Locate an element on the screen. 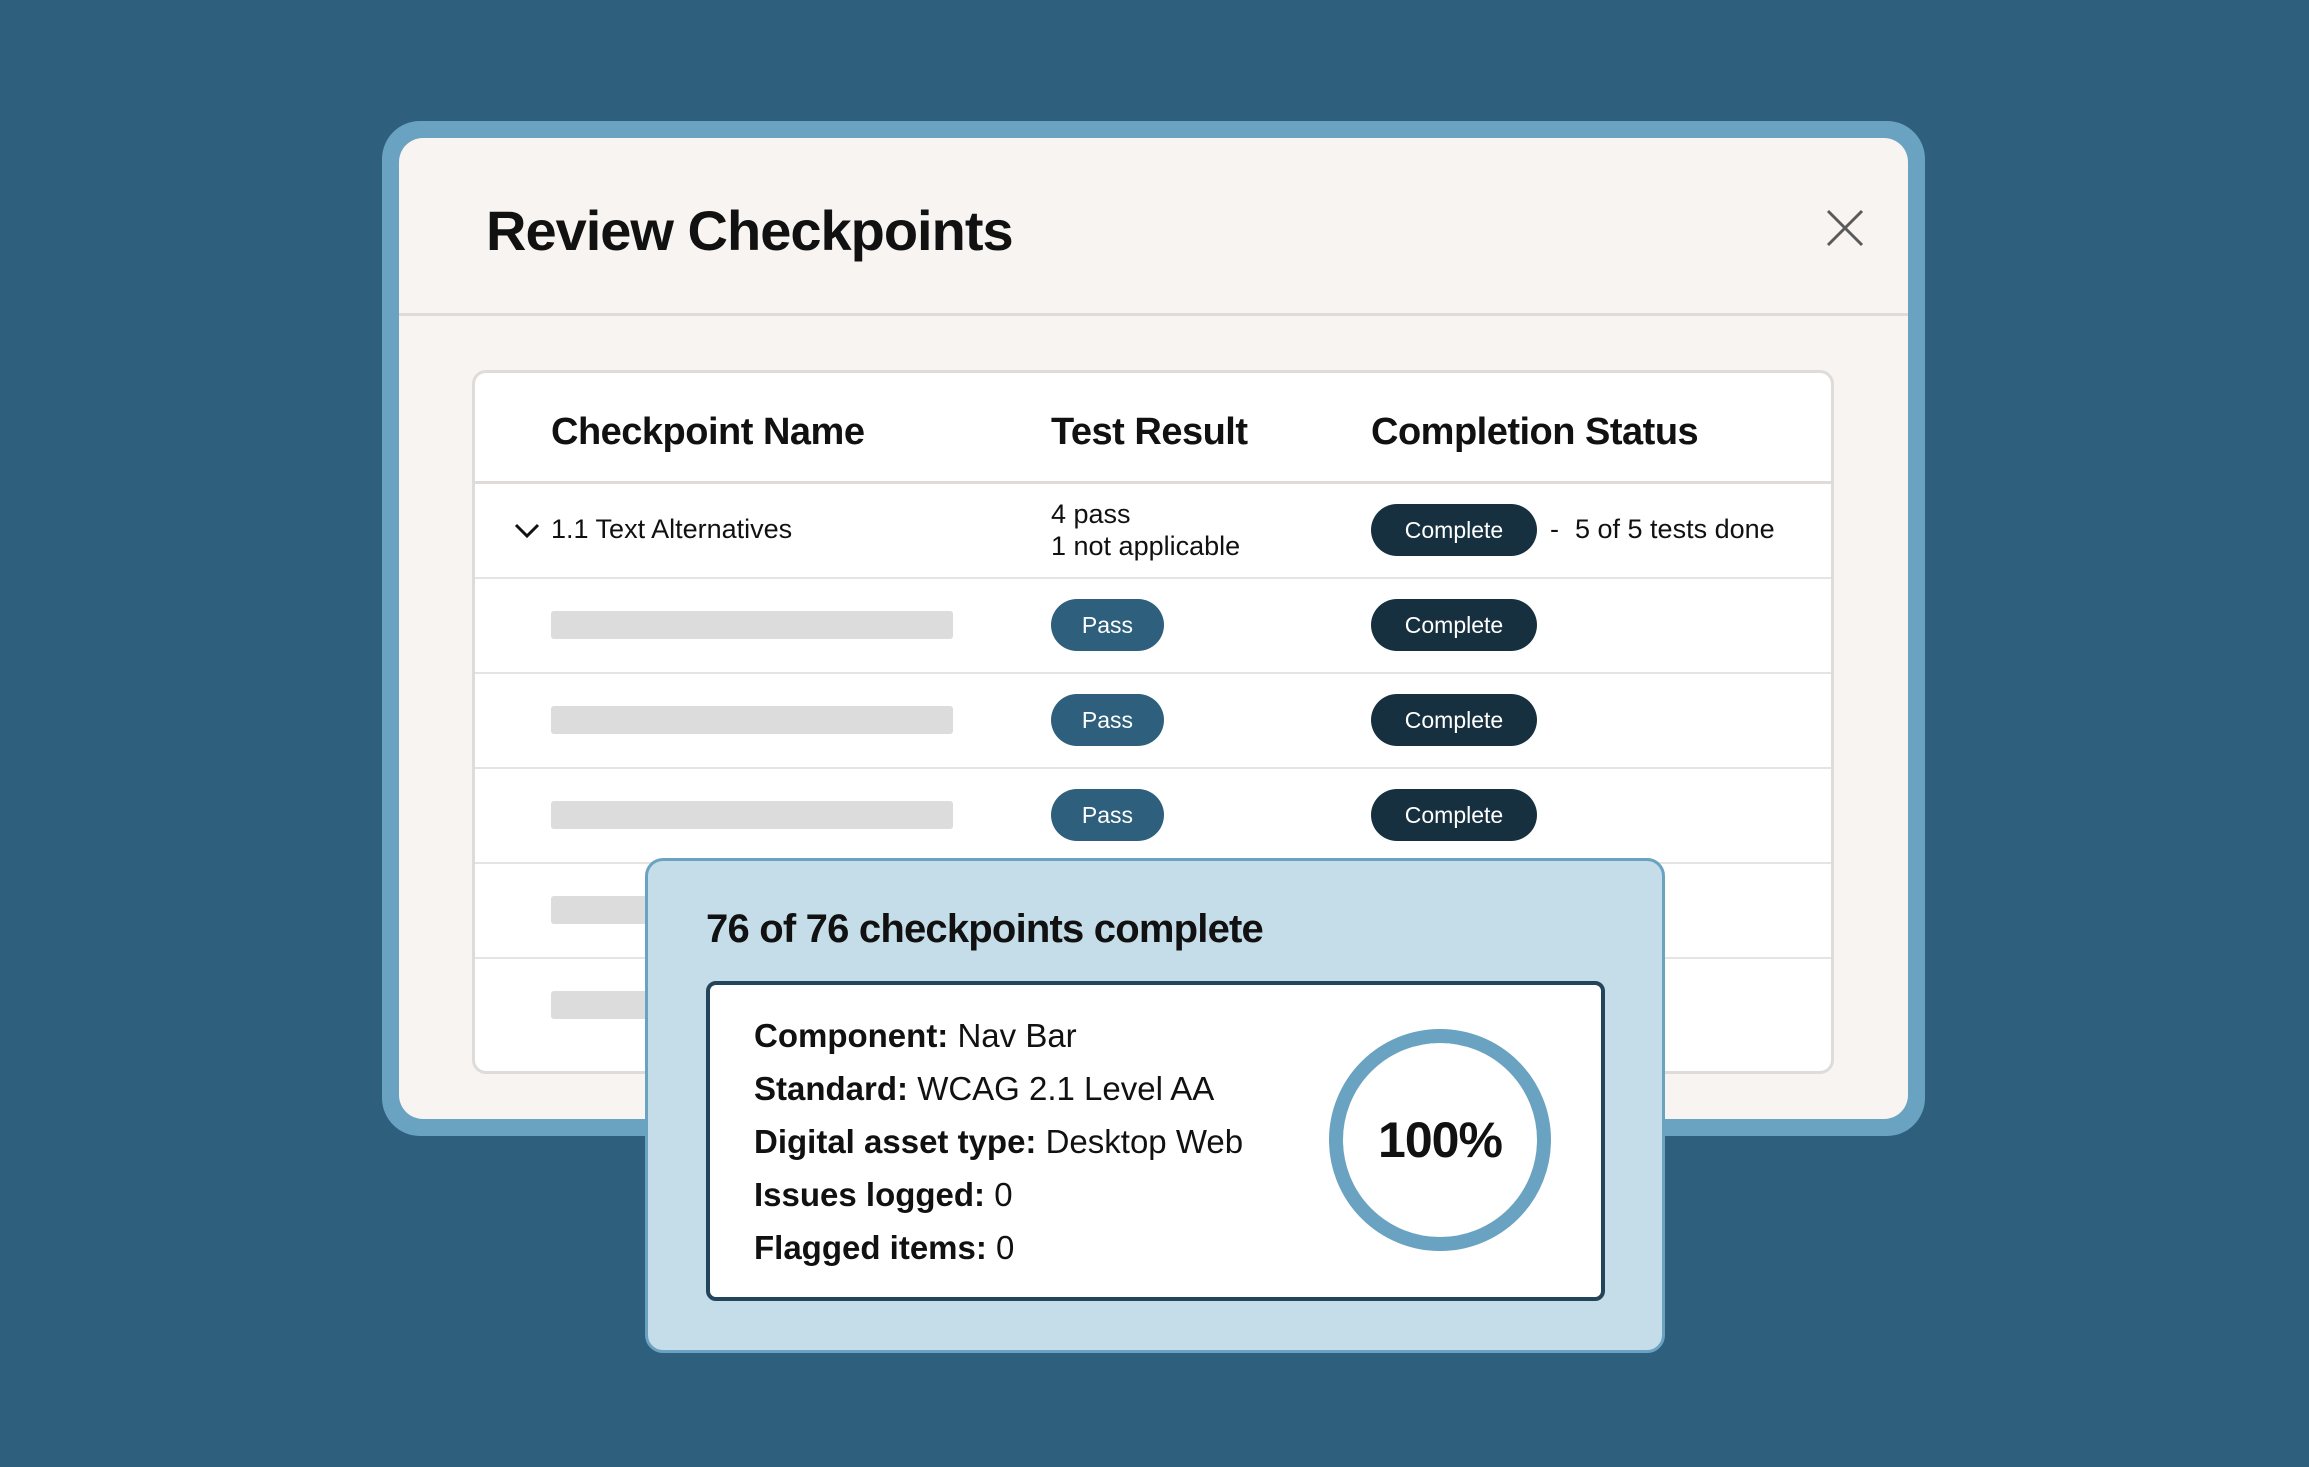  group-test-result: 4 pass 1 not applicable is located at coordinates (1145, 530).